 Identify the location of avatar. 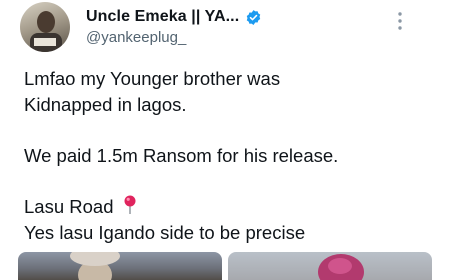
(45, 27).